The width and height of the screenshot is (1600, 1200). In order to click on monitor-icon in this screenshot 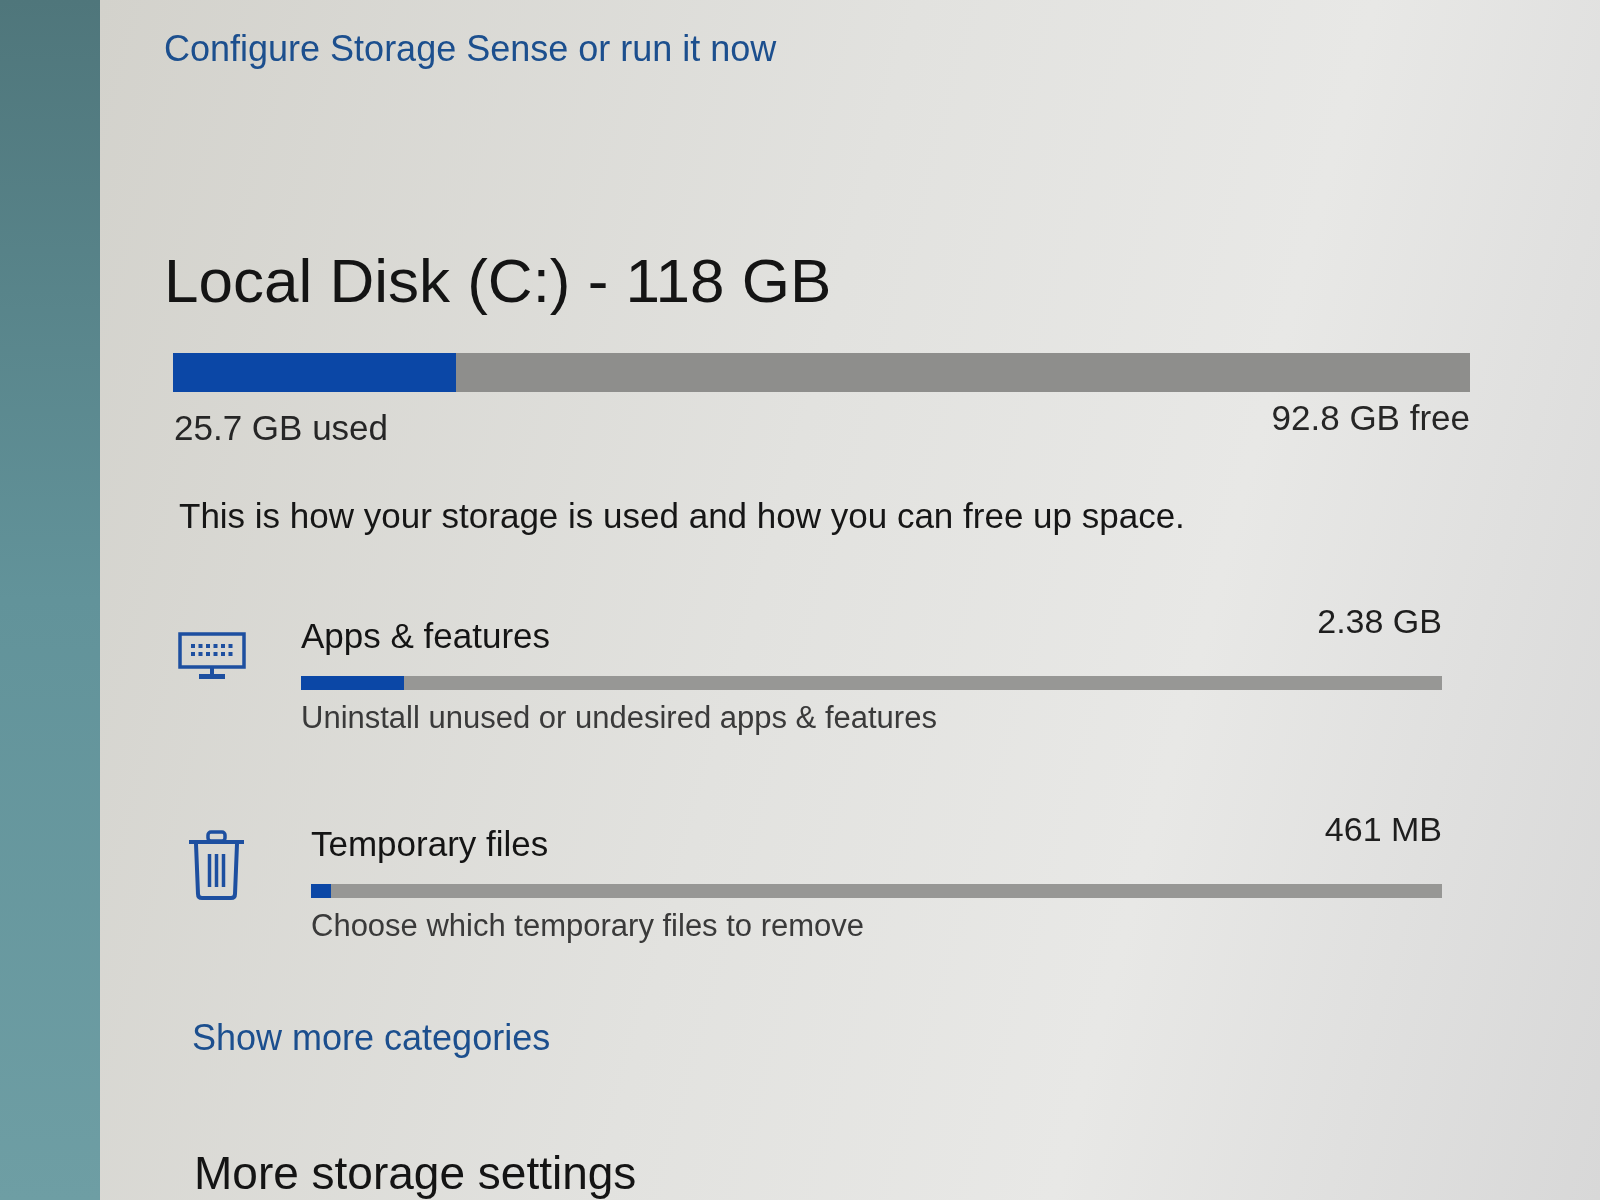, I will do `click(212, 656)`.